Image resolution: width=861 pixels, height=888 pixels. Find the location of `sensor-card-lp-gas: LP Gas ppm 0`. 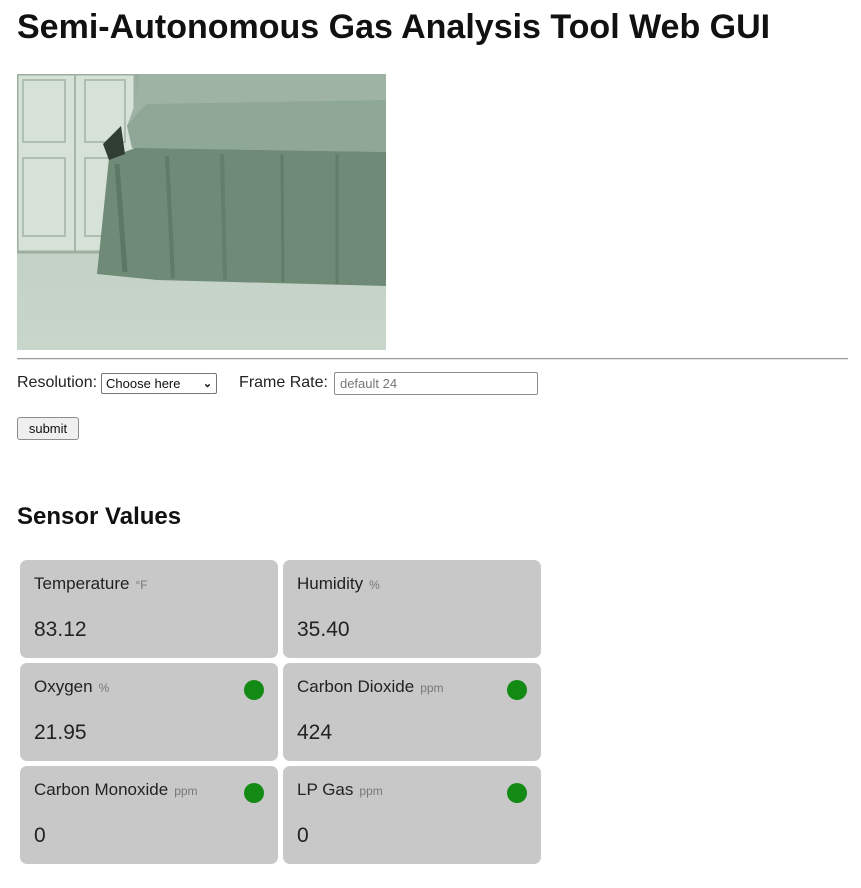

sensor-card-lp-gas: LP Gas ppm 0 is located at coordinates (412, 815).